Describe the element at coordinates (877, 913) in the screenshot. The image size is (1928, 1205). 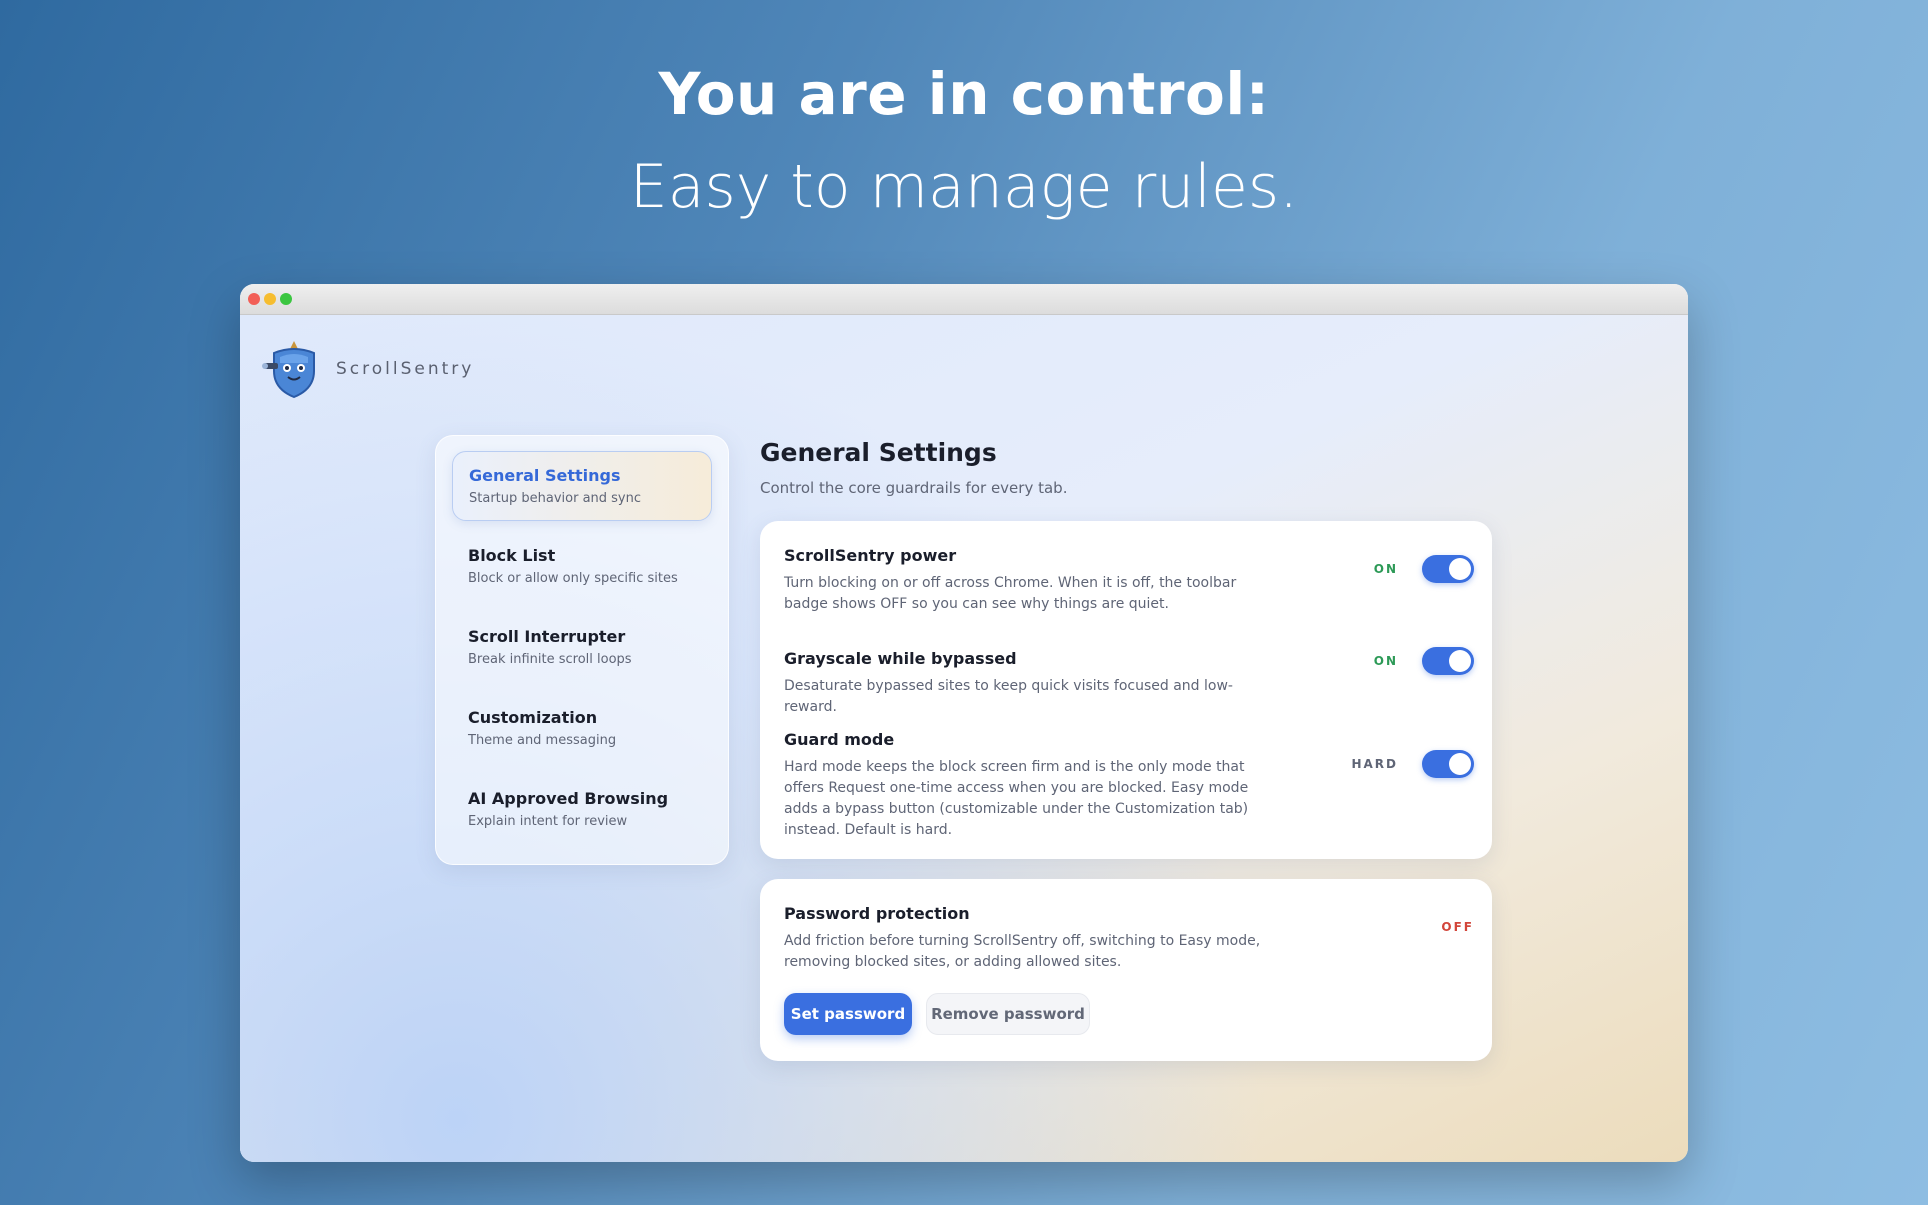
I see `setting-title: Password protection` at that location.